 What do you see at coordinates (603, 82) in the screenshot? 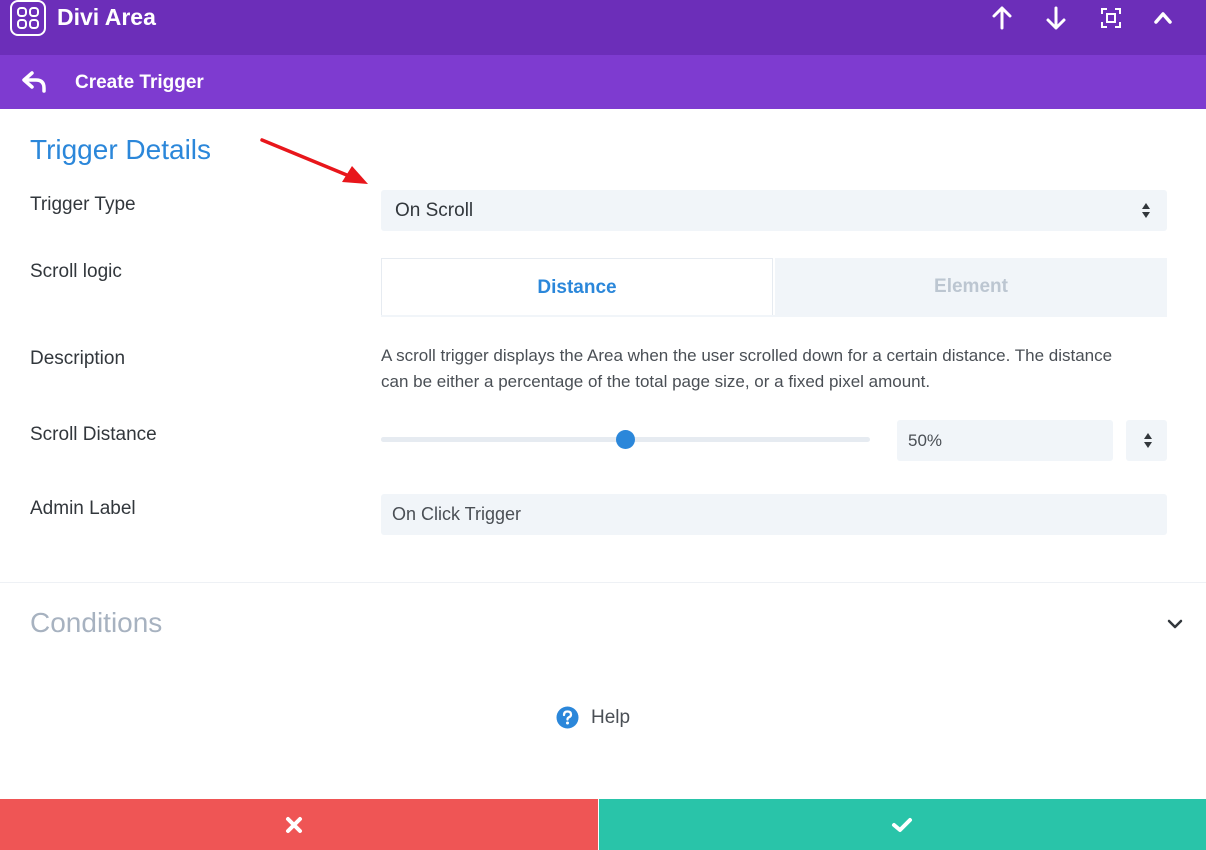
I see `subheader-bar: Create Trigger` at bounding box center [603, 82].